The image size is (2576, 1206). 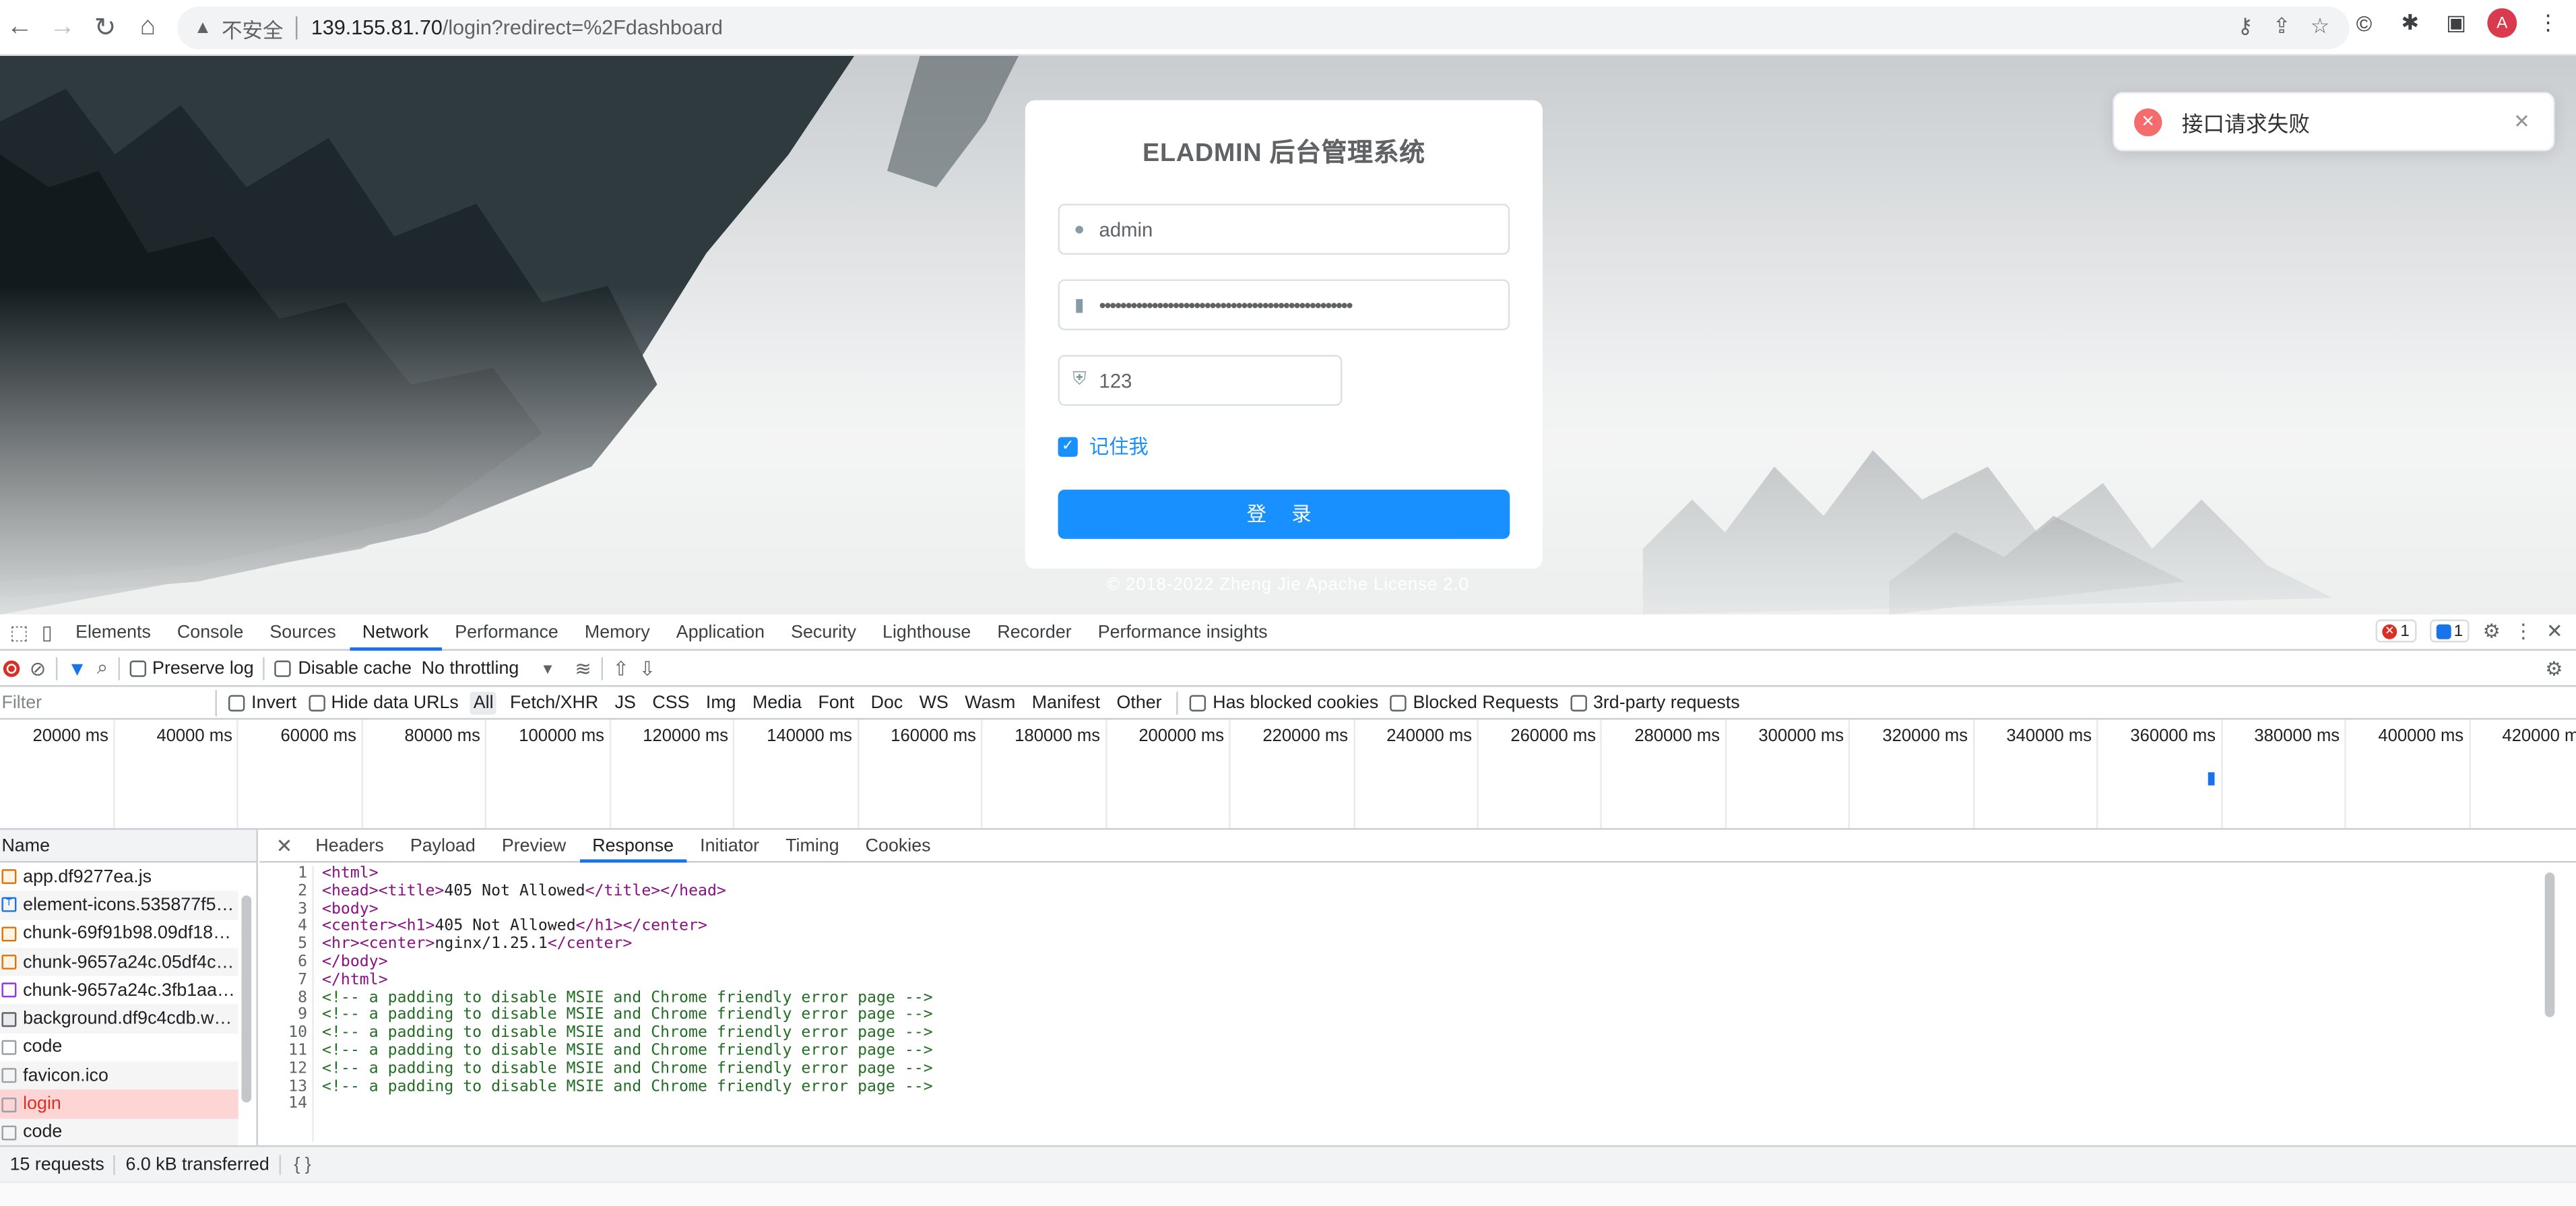 What do you see at coordinates (377, 28) in the screenshot?
I see `url-host: 139.155.81.70` at bounding box center [377, 28].